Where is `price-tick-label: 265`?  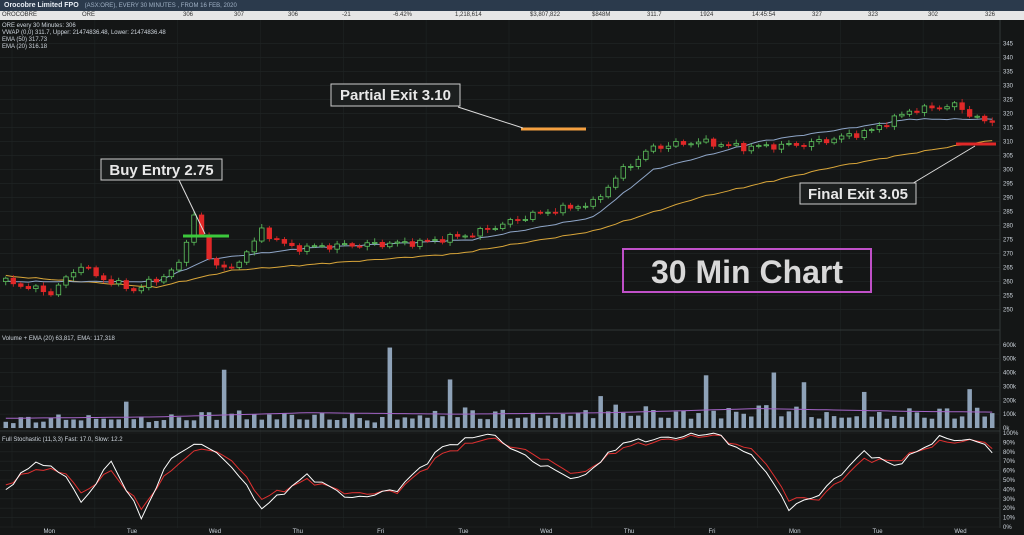 price-tick-label: 265 is located at coordinates (1008, 269).